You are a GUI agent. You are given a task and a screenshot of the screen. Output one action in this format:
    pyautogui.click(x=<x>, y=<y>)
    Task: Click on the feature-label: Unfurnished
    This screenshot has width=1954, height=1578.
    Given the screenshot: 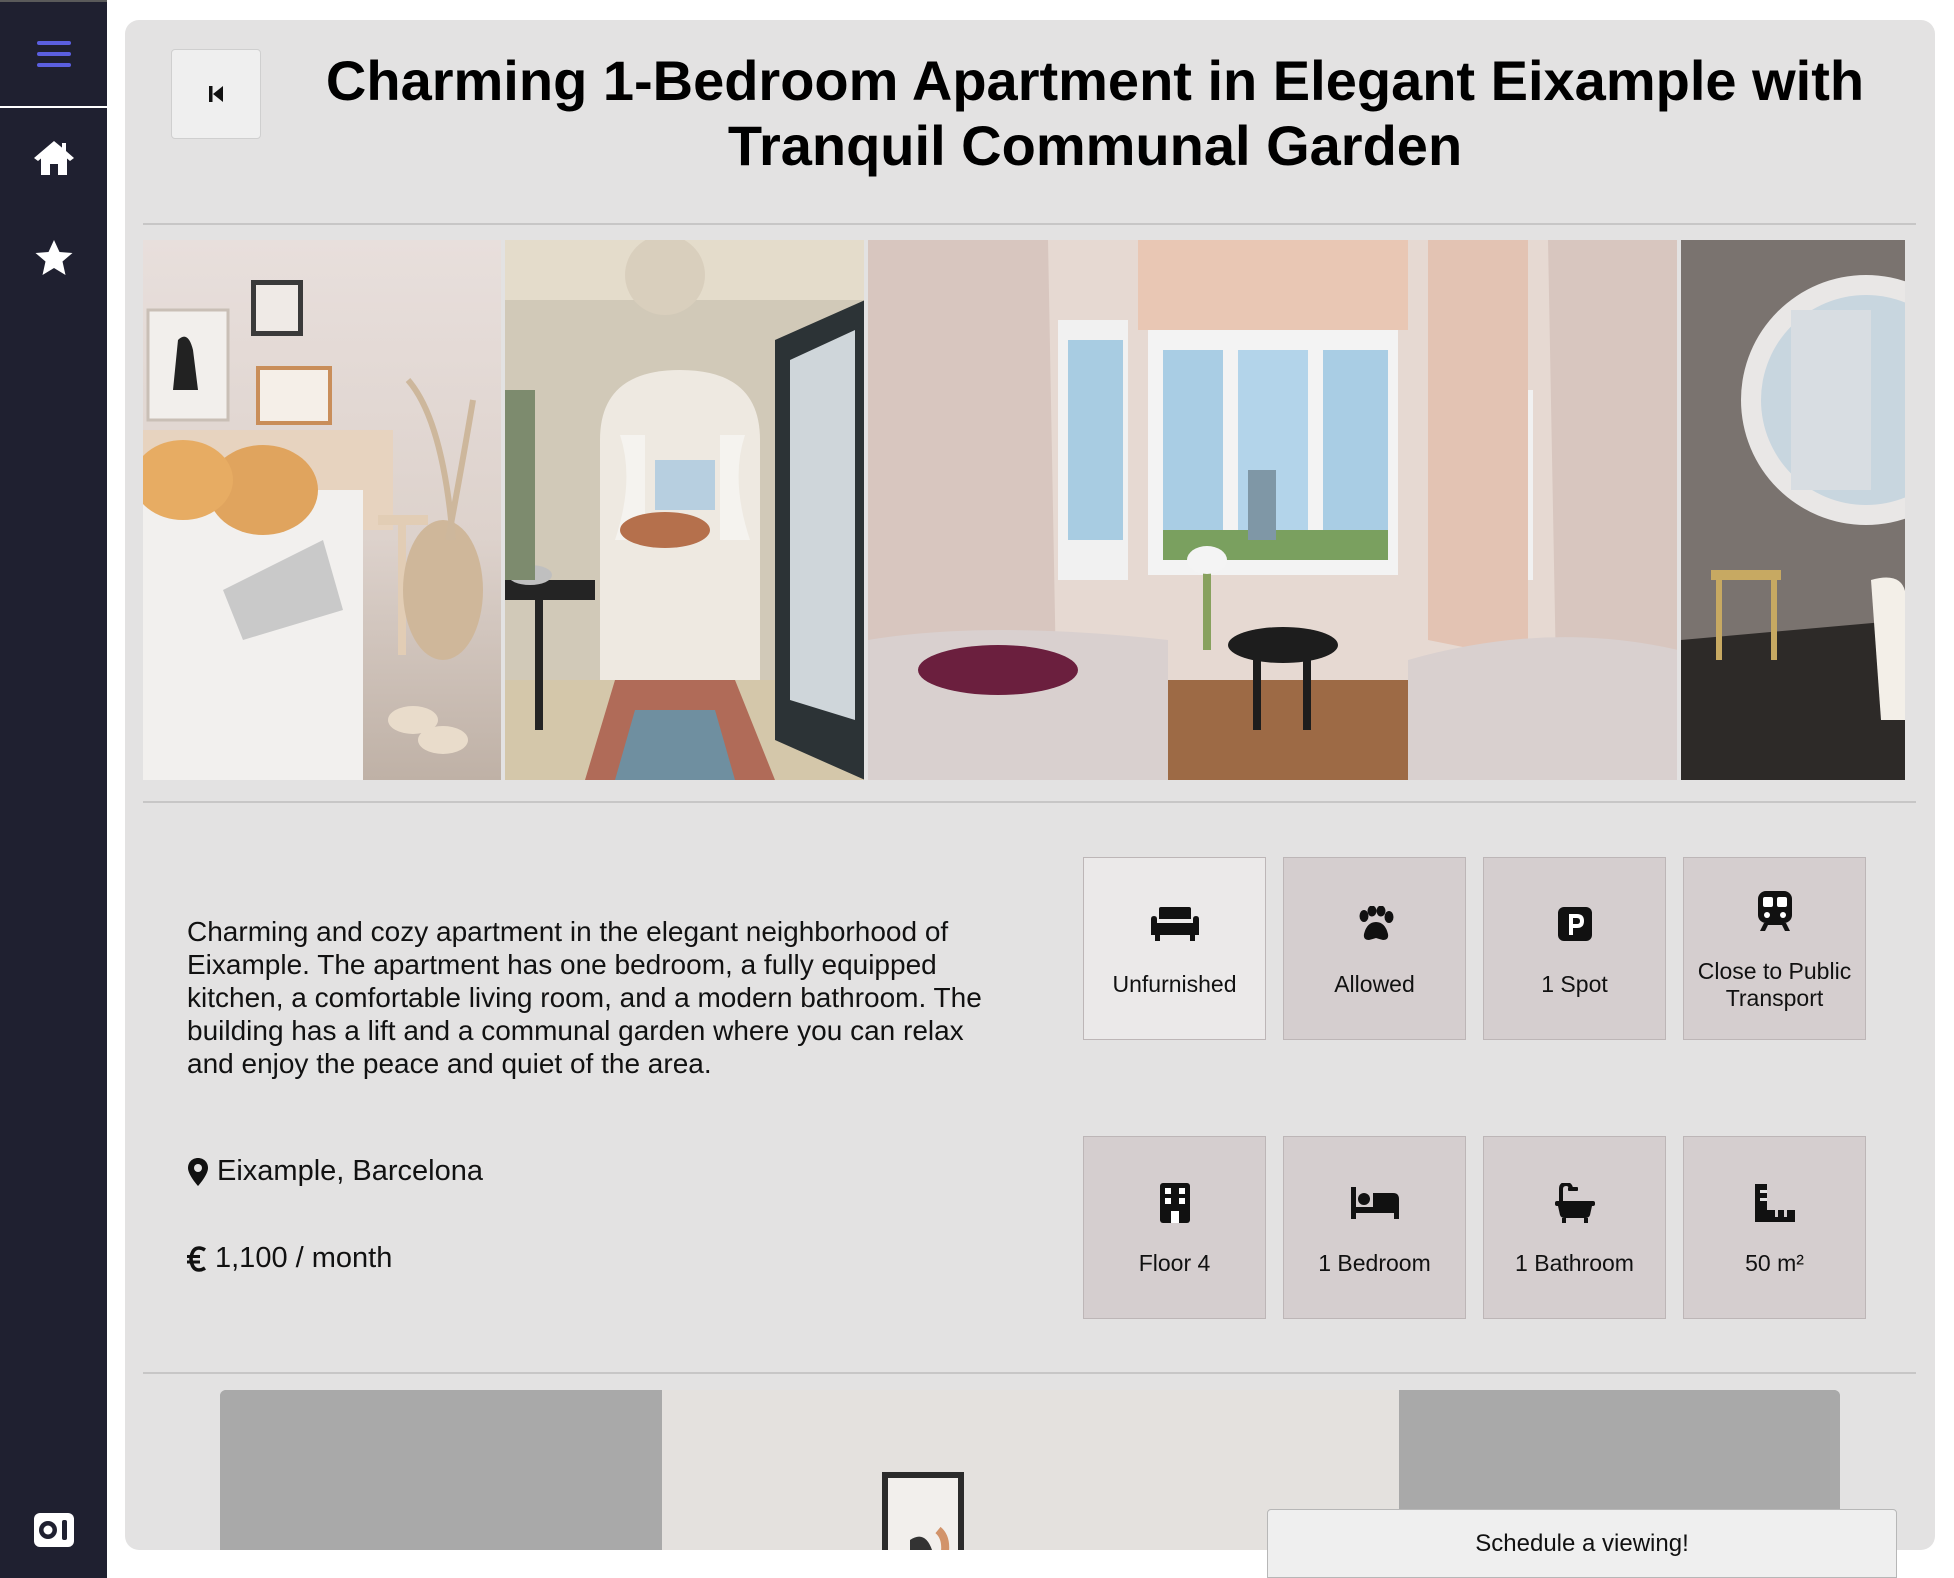 What is the action you would take?
    pyautogui.click(x=1174, y=984)
    